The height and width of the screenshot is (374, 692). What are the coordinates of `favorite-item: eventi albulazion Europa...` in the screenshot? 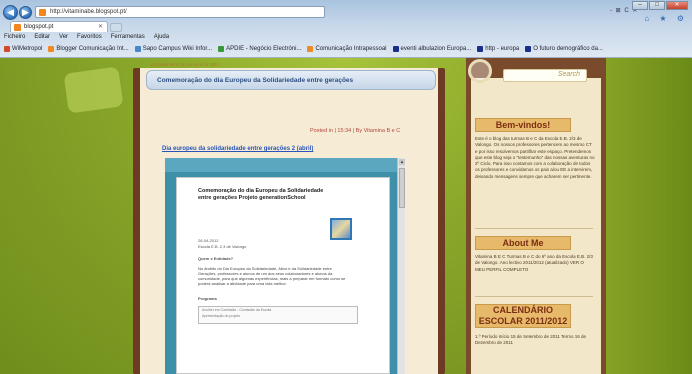 It's located at (432, 49).